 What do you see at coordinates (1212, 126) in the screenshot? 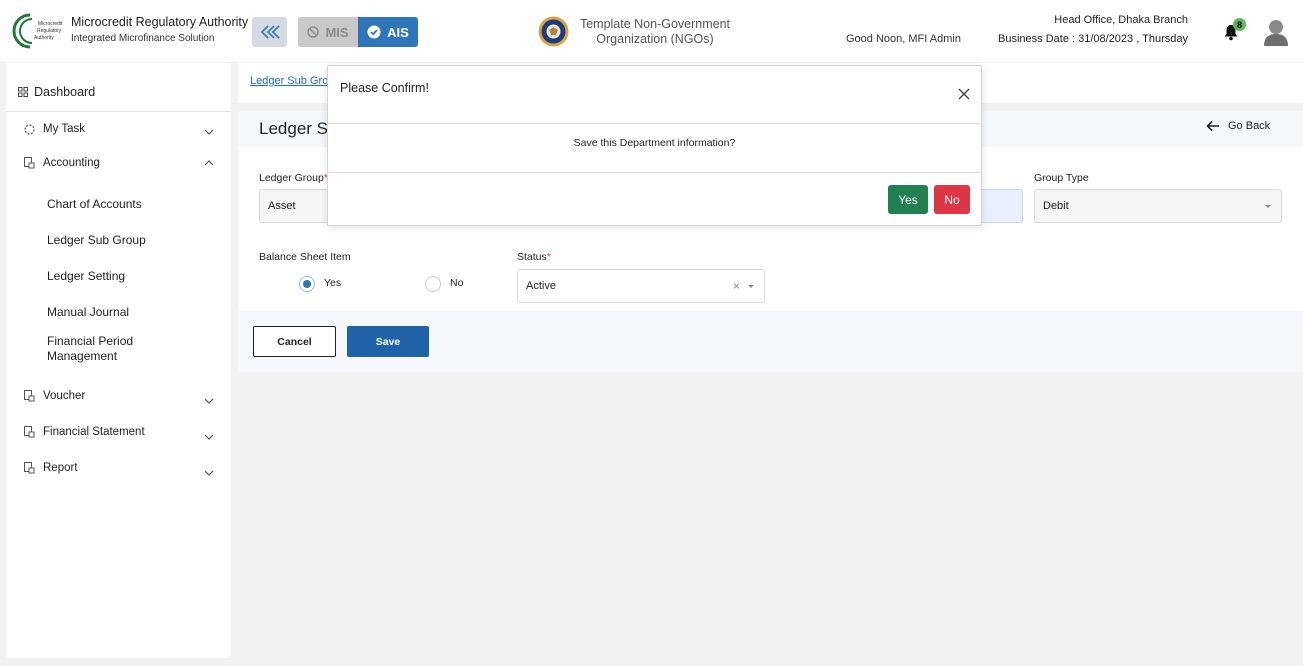
I see `arrow-left-icon` at bounding box center [1212, 126].